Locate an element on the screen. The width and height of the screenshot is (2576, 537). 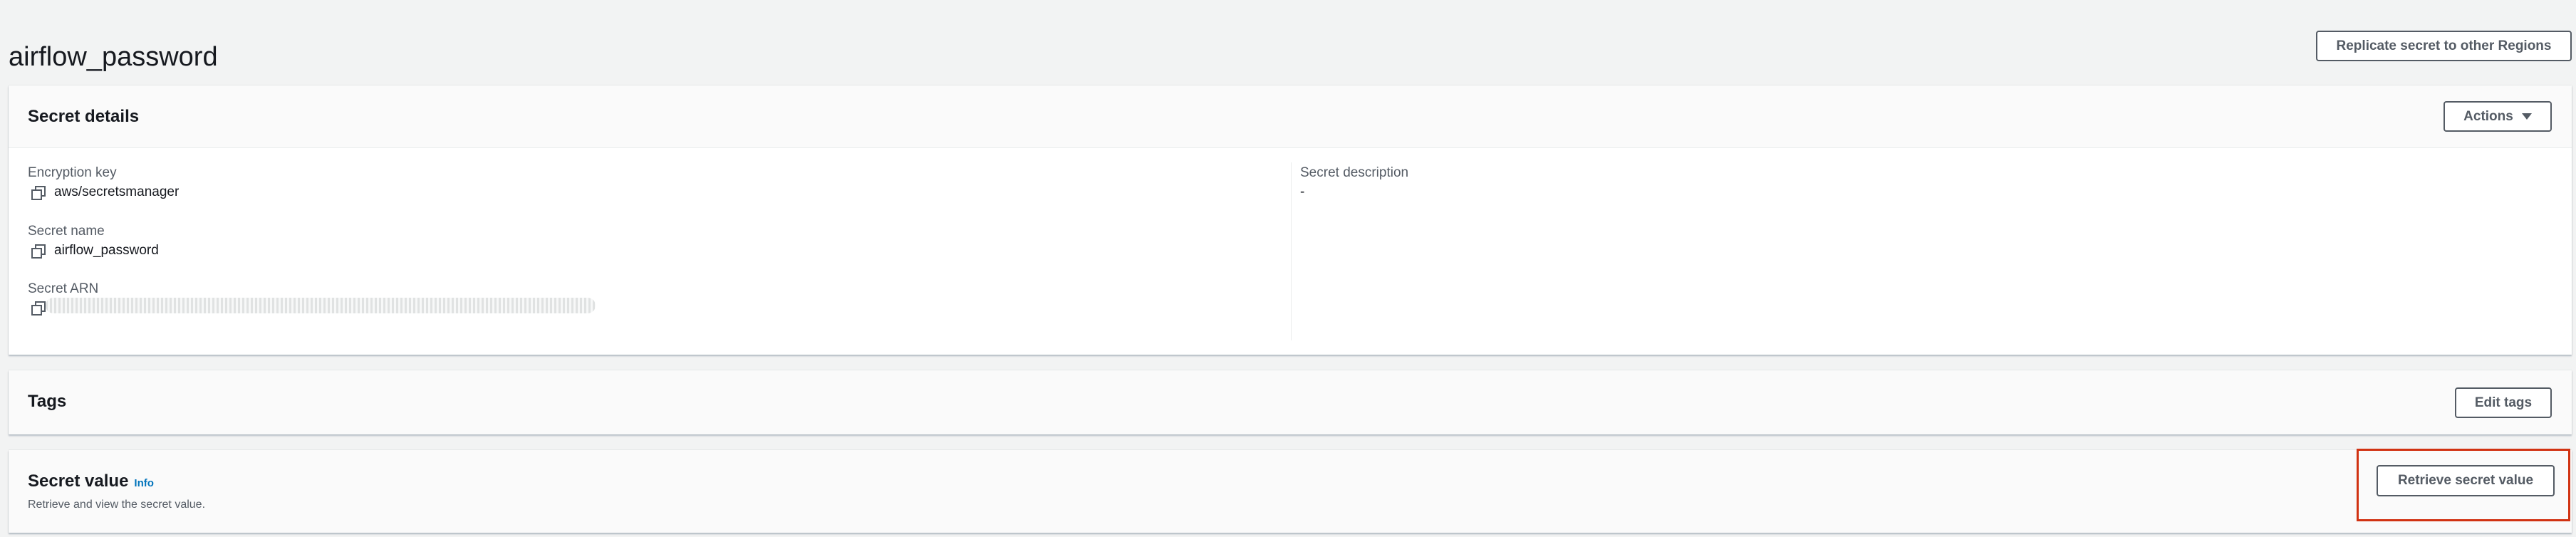
info-link: Info is located at coordinates (144, 483).